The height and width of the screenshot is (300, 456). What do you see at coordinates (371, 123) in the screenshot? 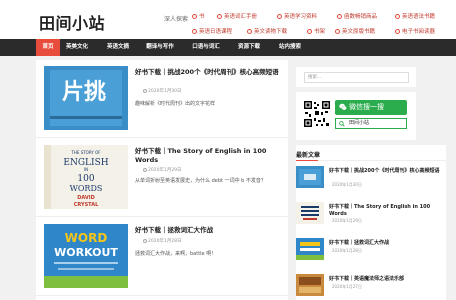
I see `wechat-search-field: 田间小站` at bounding box center [371, 123].